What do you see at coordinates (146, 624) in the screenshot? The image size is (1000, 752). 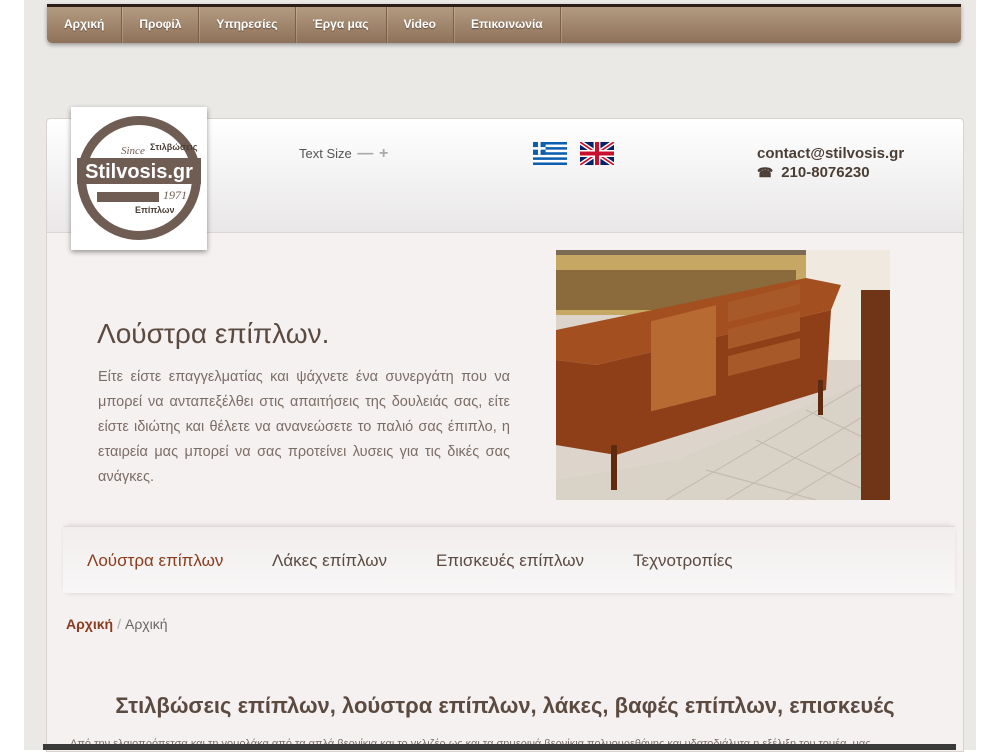 I see `breadcrumb-current: Αρχική` at bounding box center [146, 624].